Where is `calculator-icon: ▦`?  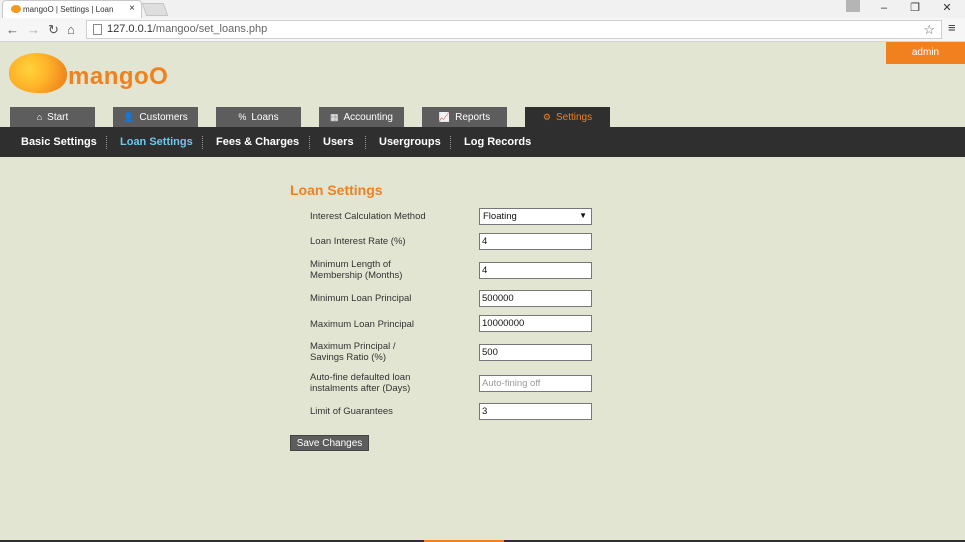 calculator-icon: ▦ is located at coordinates (334, 117).